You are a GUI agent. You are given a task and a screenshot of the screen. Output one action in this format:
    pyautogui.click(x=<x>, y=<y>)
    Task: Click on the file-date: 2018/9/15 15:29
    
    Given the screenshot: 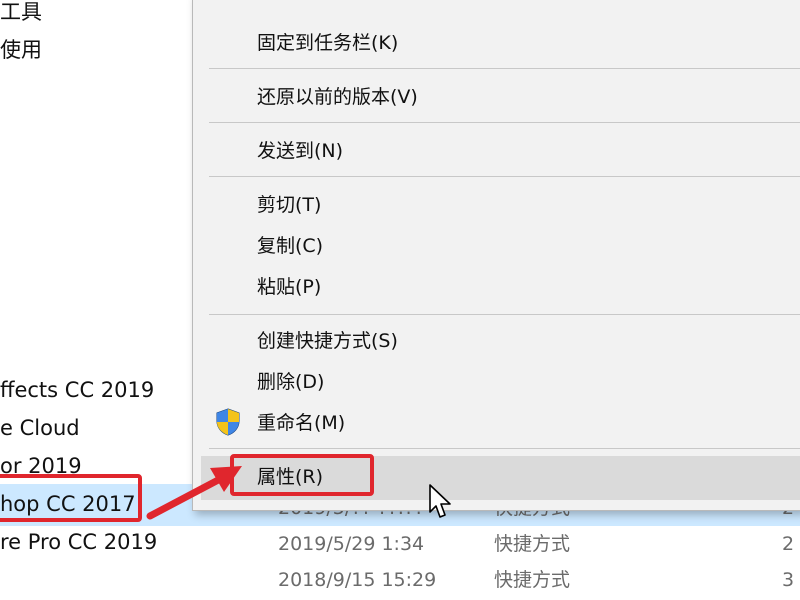 What is the action you would take?
    pyautogui.click(x=357, y=580)
    